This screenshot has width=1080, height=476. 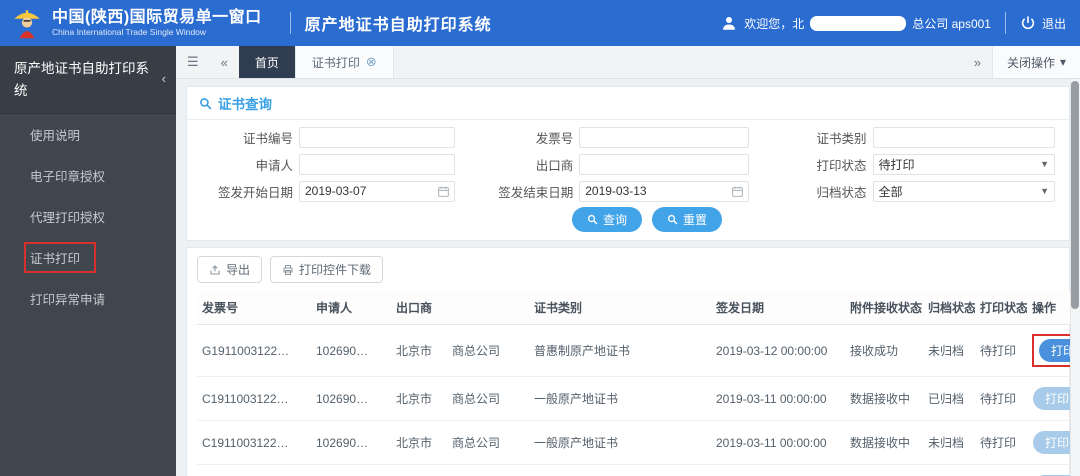 What do you see at coordinates (1075, 195) in the screenshot?
I see `scrollbar-thumb` at bounding box center [1075, 195].